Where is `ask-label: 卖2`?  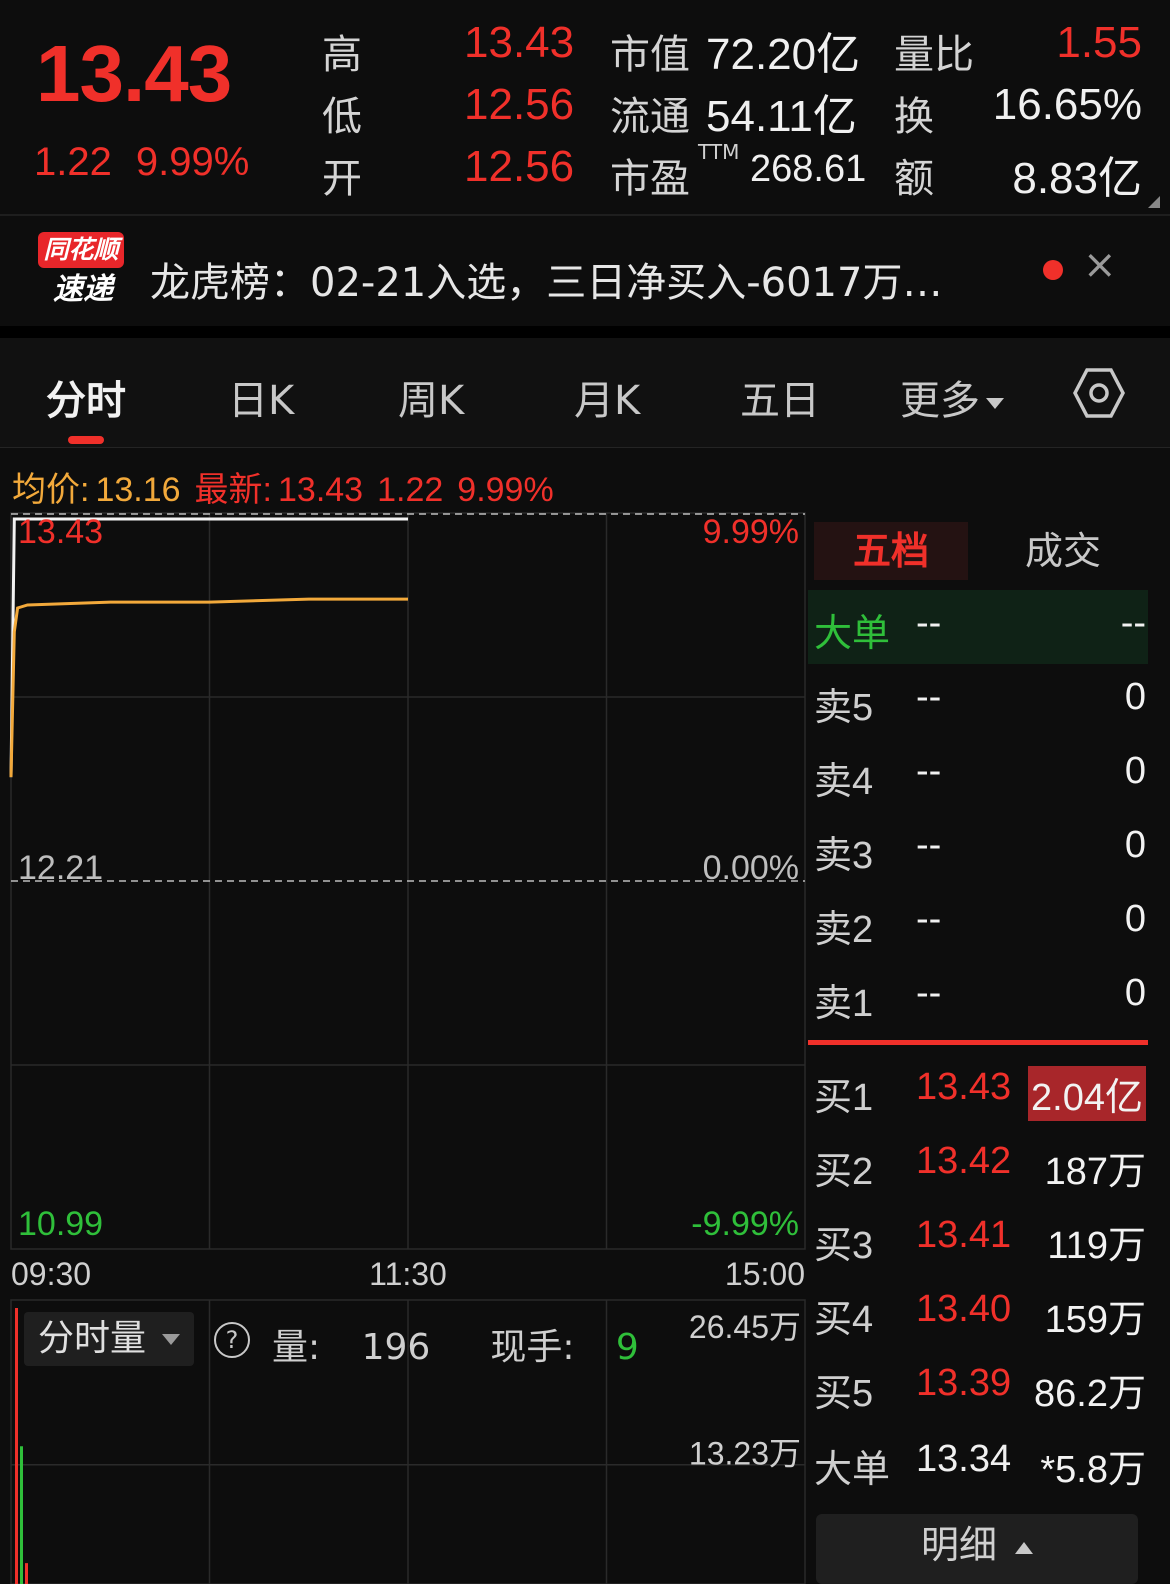 ask-label: 卖2 is located at coordinates (844, 930).